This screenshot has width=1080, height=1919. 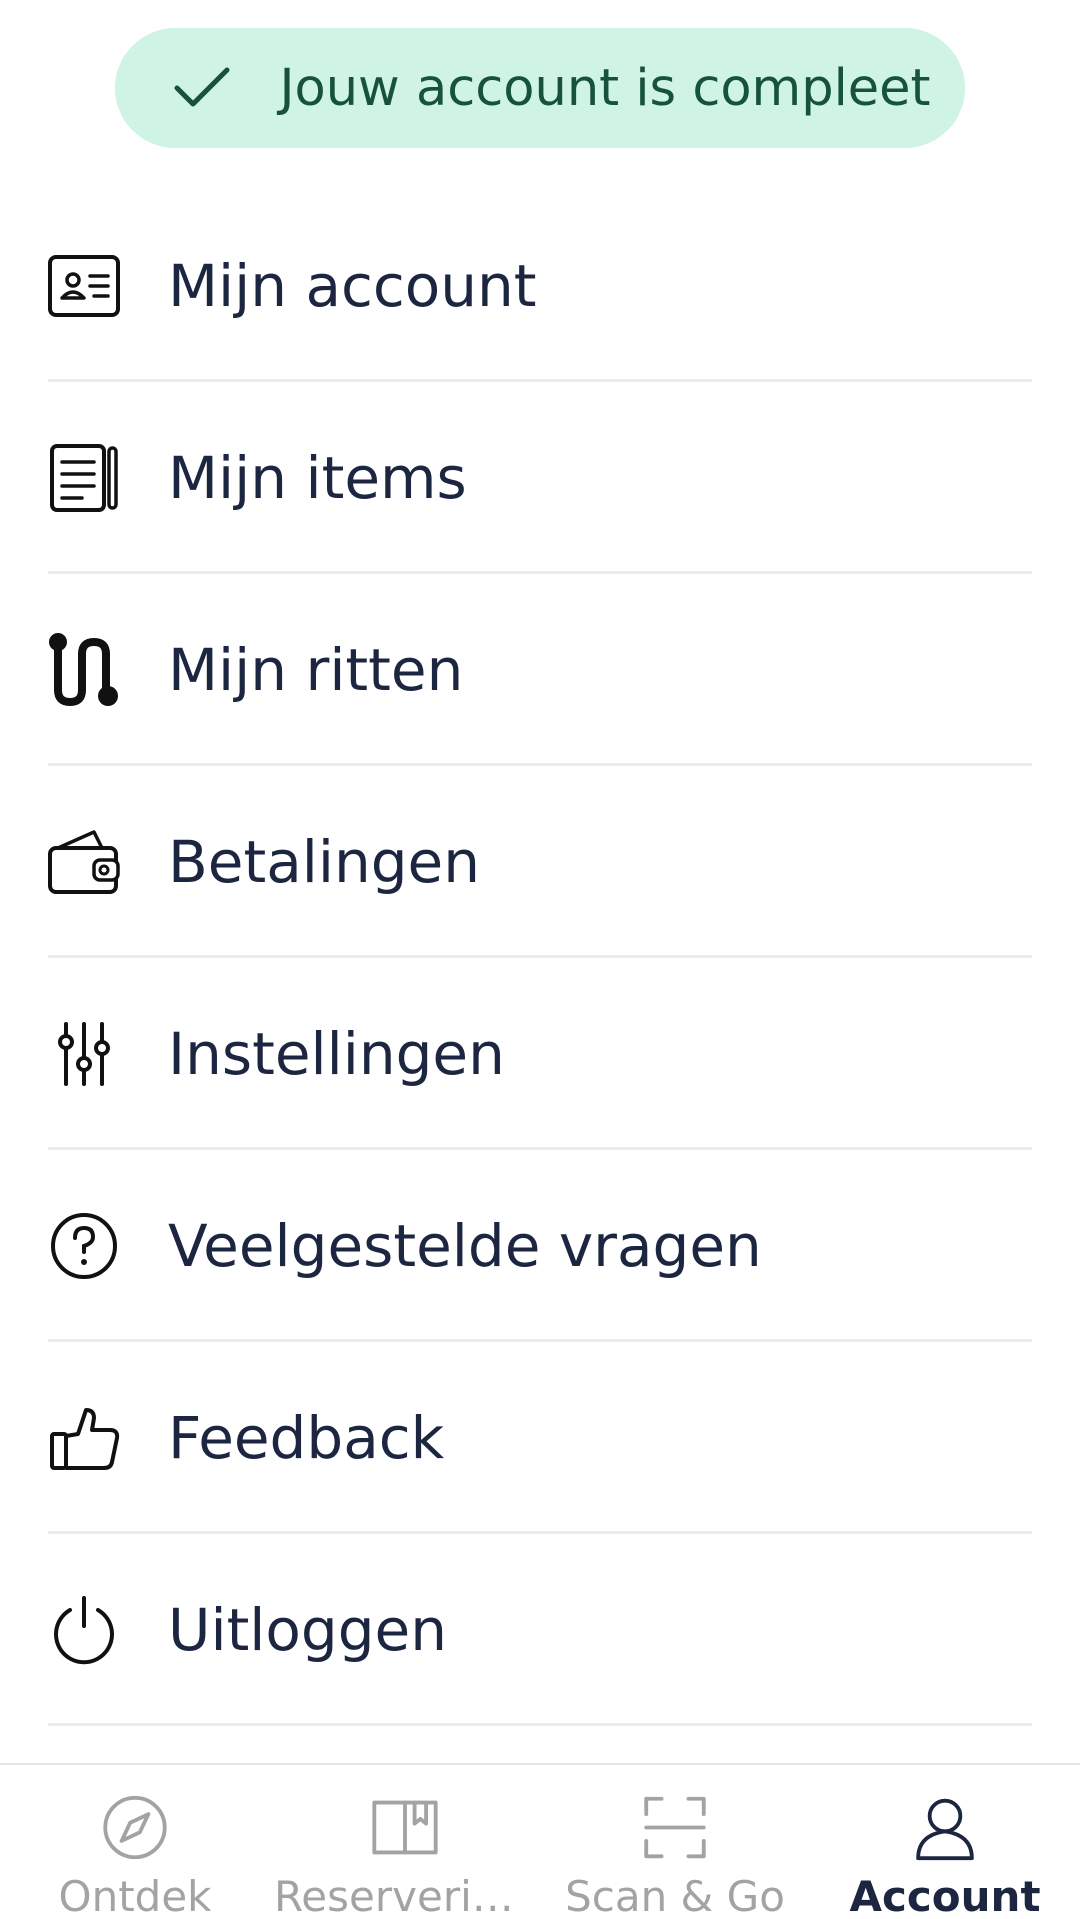 What do you see at coordinates (540, 1054) in the screenshot?
I see `menu-item-instellingen: Instellingen` at bounding box center [540, 1054].